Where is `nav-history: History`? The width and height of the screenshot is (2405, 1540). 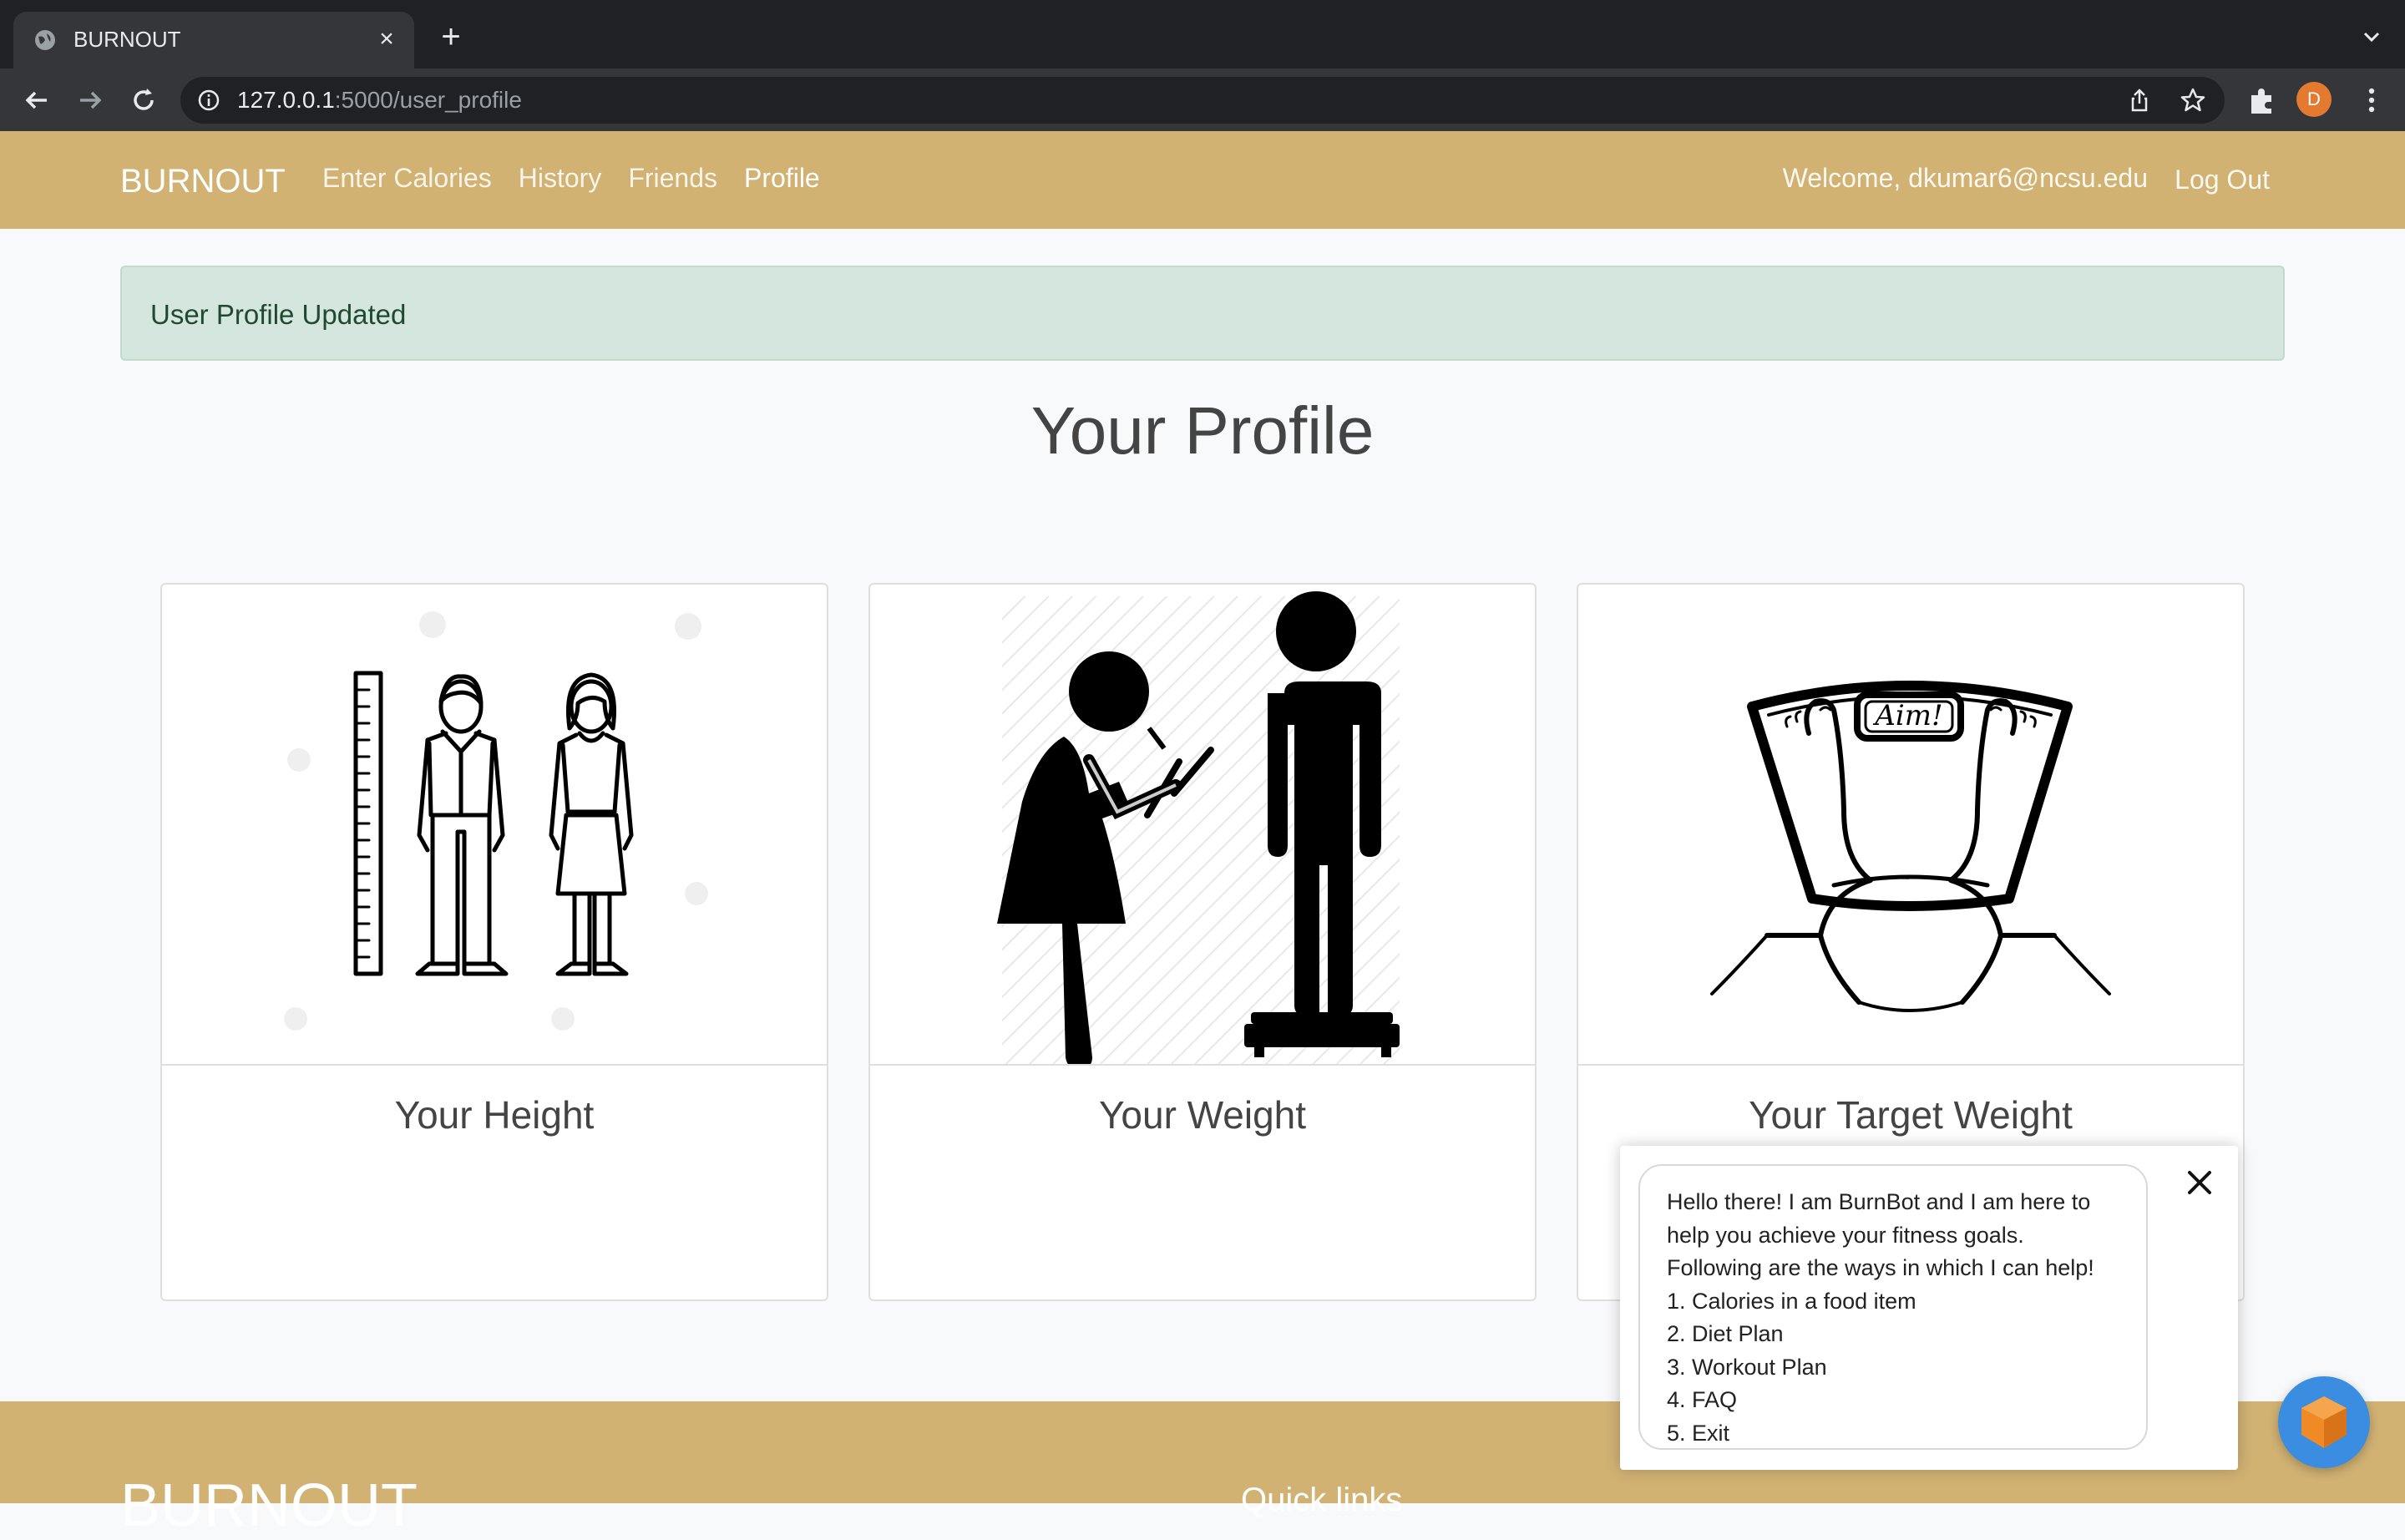
nav-history: History is located at coordinates (560, 179).